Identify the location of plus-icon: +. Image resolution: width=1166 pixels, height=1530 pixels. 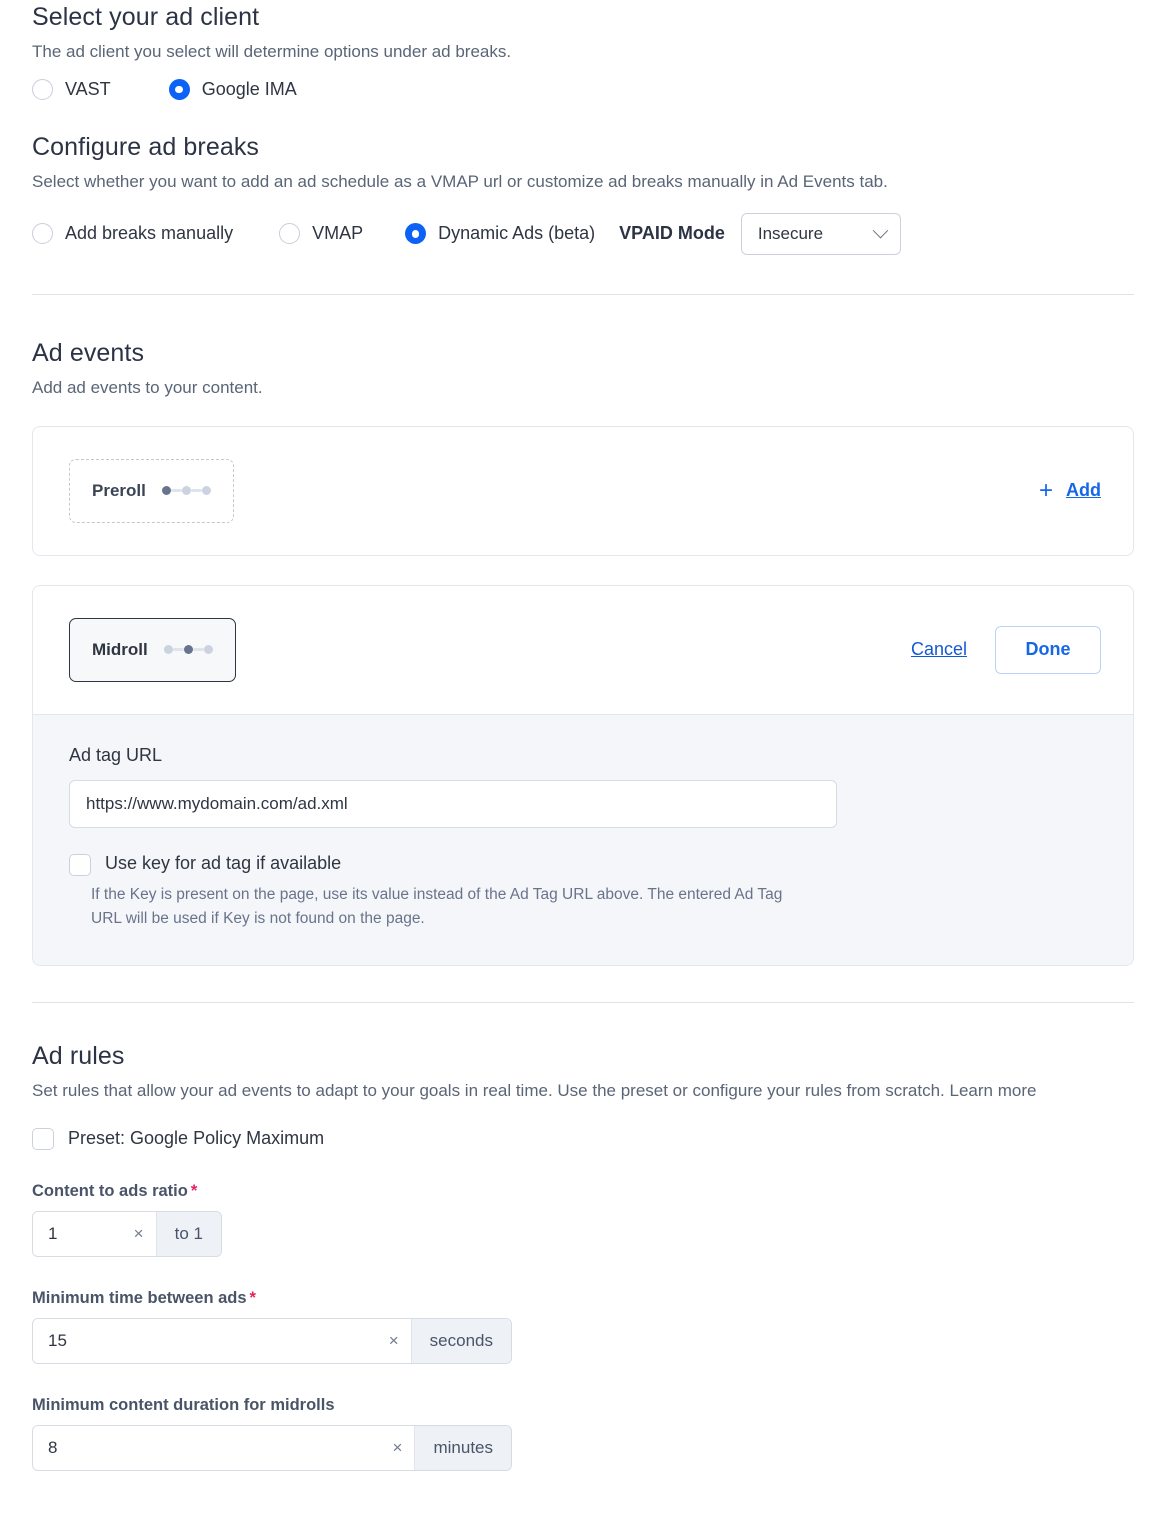
(1045, 490).